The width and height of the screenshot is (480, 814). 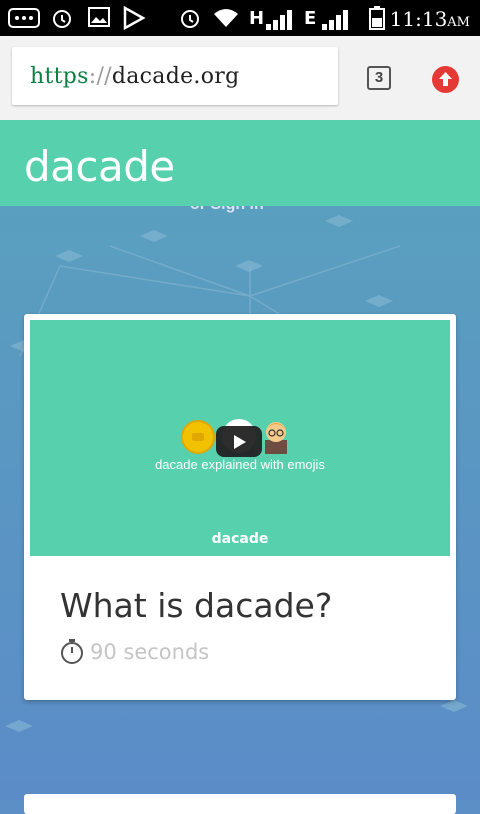 What do you see at coordinates (429, 19) in the screenshot?
I see `clock: 11:13AM` at bounding box center [429, 19].